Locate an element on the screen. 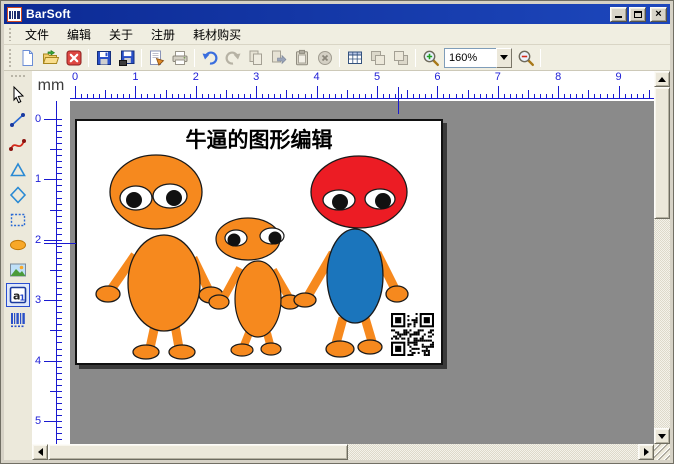 The image size is (674, 464). scroll-left-button is located at coordinates (40, 452).